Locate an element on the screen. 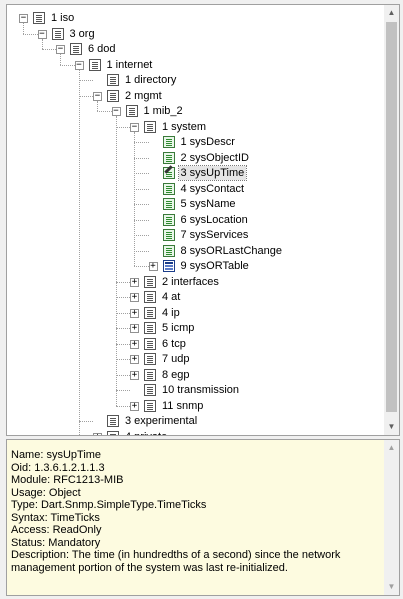  tree-node: 8 sysORLastChange is located at coordinates (195, 251).